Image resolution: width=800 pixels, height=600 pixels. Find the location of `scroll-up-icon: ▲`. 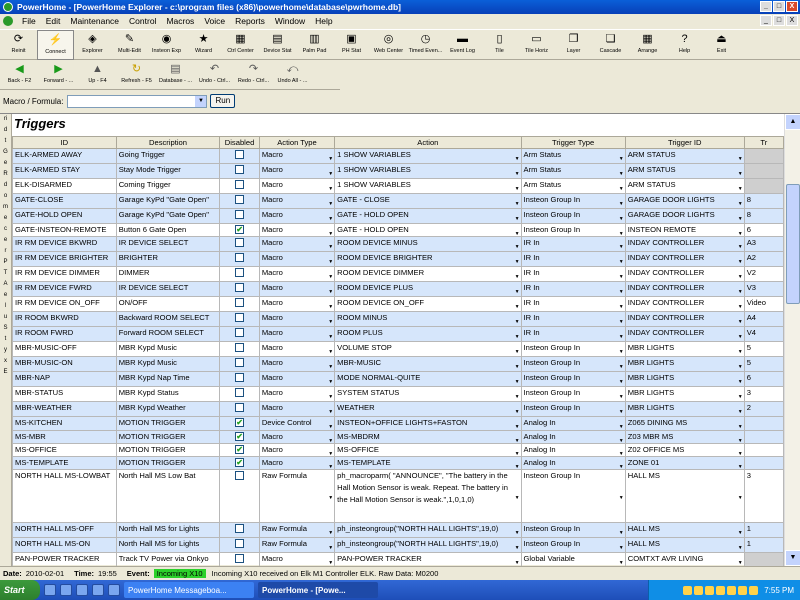

scroll-up-icon: ▲ is located at coordinates (792, 122).